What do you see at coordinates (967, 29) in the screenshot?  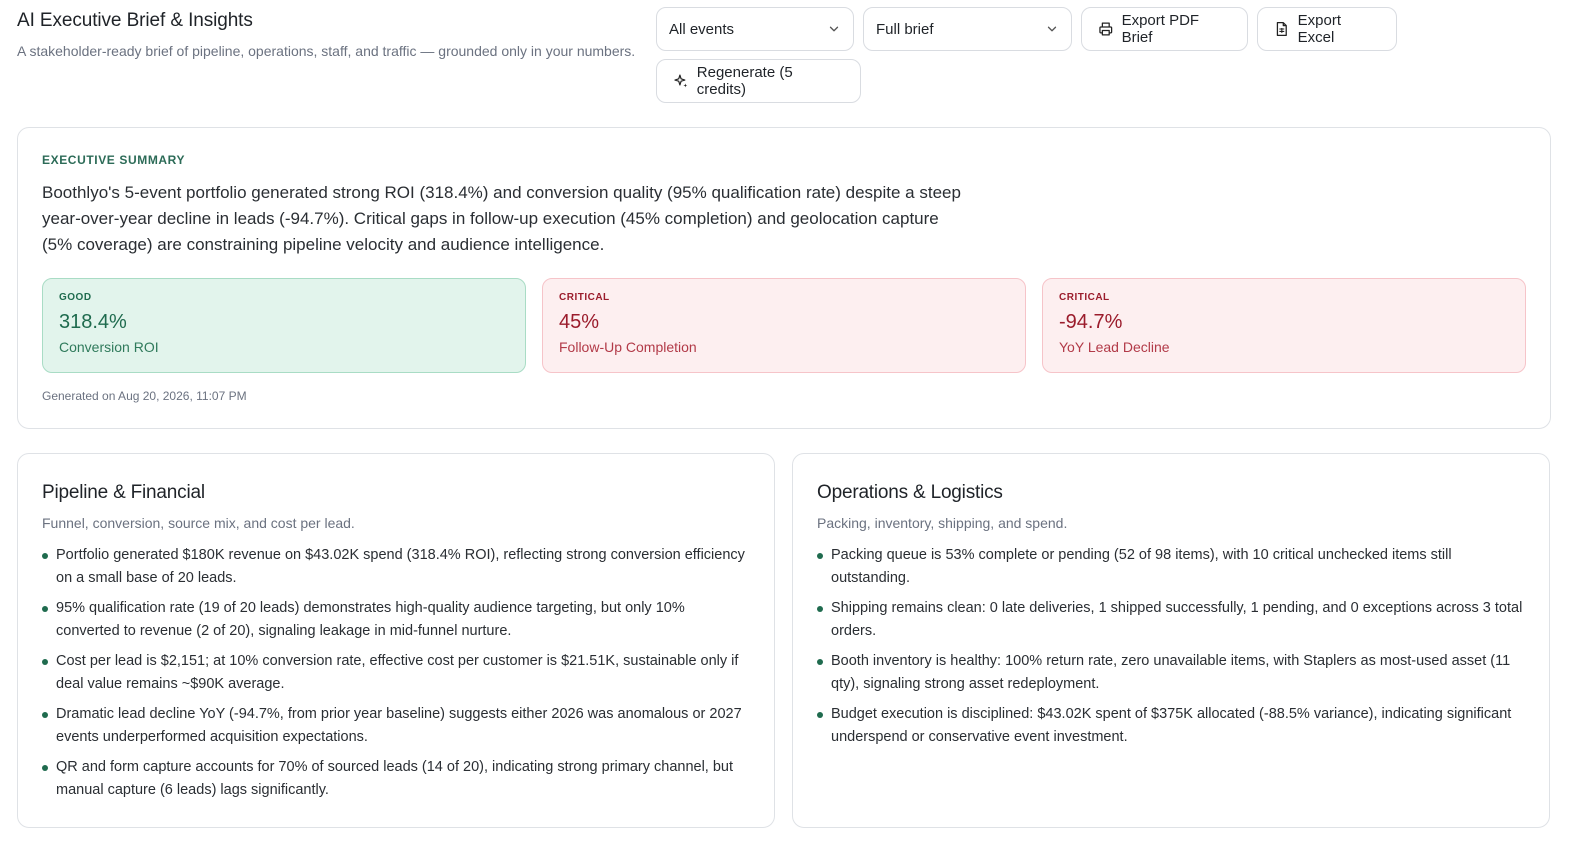 I see `brief-select: Full brief` at bounding box center [967, 29].